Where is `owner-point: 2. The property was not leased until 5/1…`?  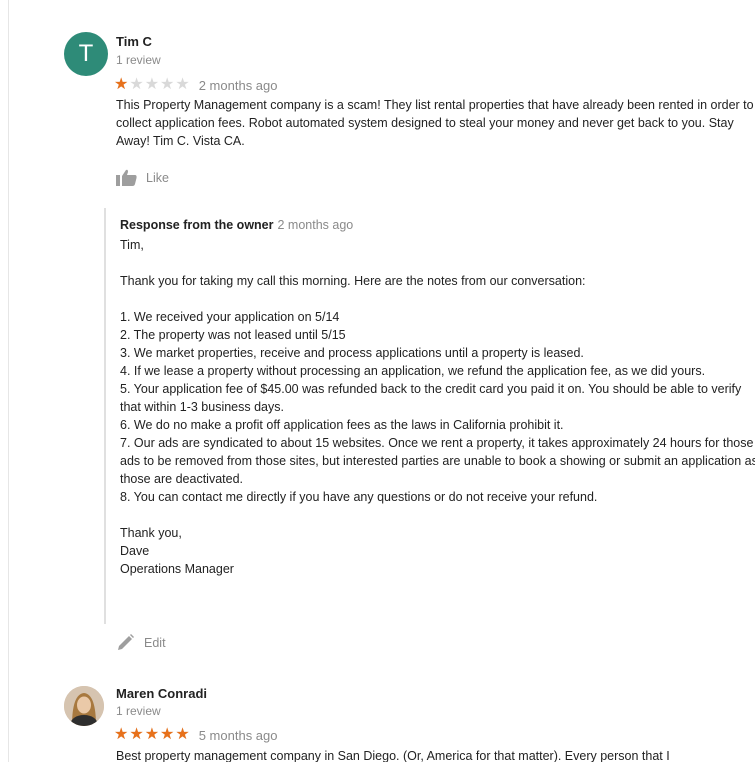
owner-point: 2. The property was not leased until 5/1… is located at coordinates (233, 335).